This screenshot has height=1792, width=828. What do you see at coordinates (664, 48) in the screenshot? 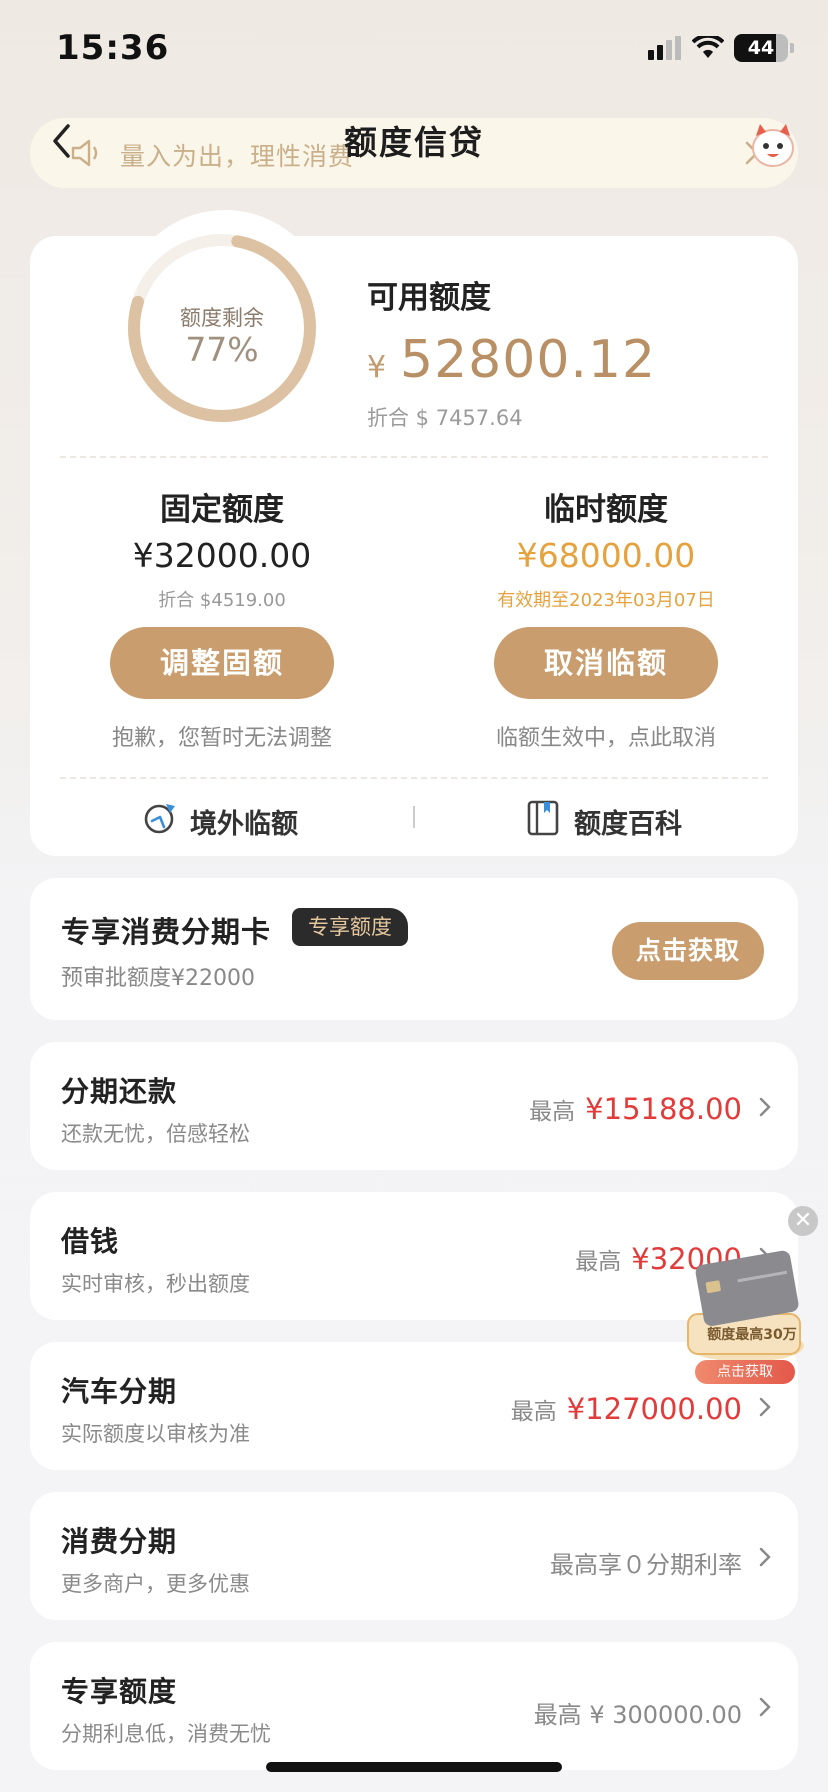
I see `signal-icon` at bounding box center [664, 48].